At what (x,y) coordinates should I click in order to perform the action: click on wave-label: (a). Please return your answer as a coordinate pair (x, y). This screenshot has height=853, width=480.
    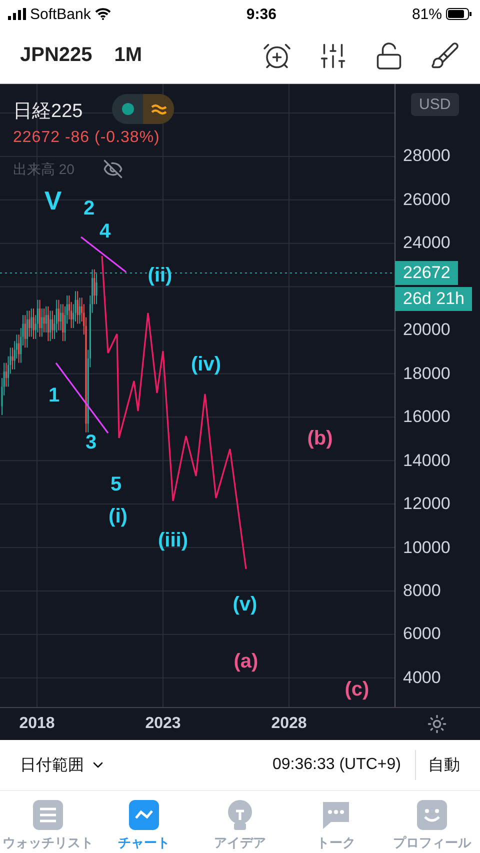
    Looking at the image, I should click on (246, 662).